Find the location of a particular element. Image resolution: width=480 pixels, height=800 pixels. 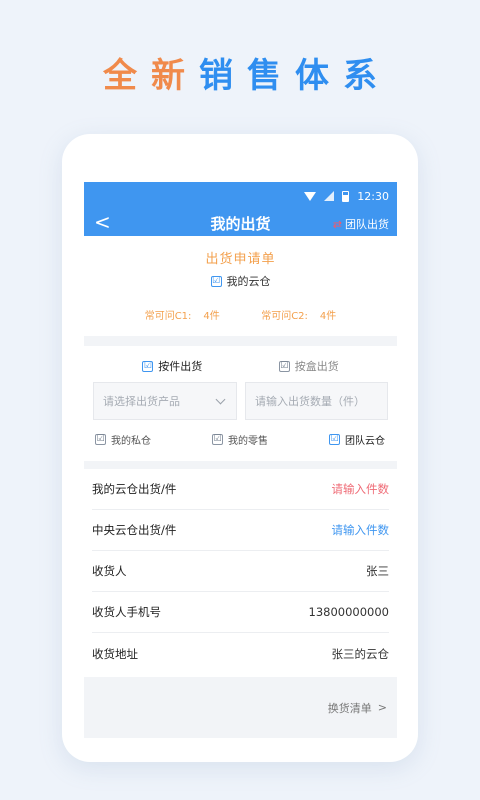

ship-by-box-option: ☑ 按盒出货 is located at coordinates (308, 366).